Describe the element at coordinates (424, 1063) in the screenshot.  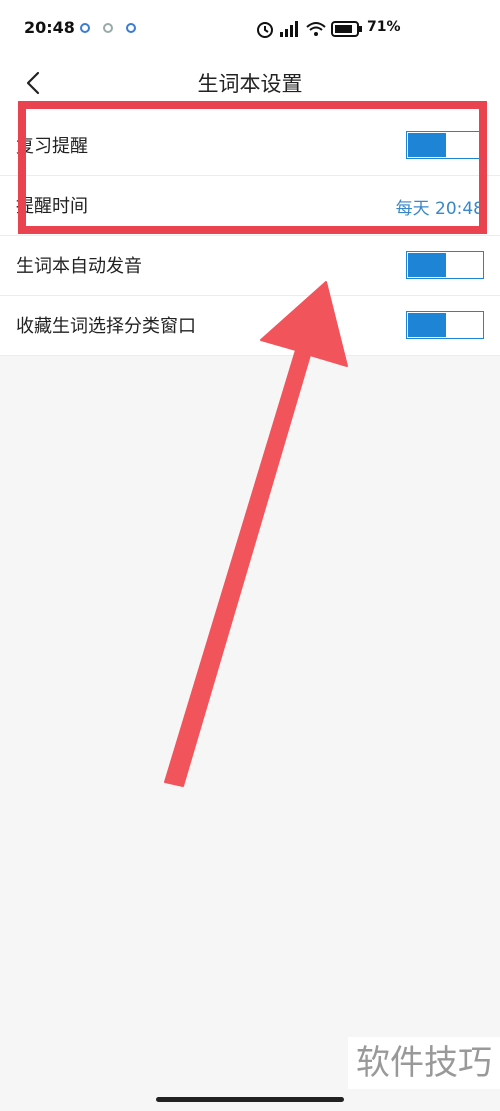
I see `watermark: 软件技巧` at that location.